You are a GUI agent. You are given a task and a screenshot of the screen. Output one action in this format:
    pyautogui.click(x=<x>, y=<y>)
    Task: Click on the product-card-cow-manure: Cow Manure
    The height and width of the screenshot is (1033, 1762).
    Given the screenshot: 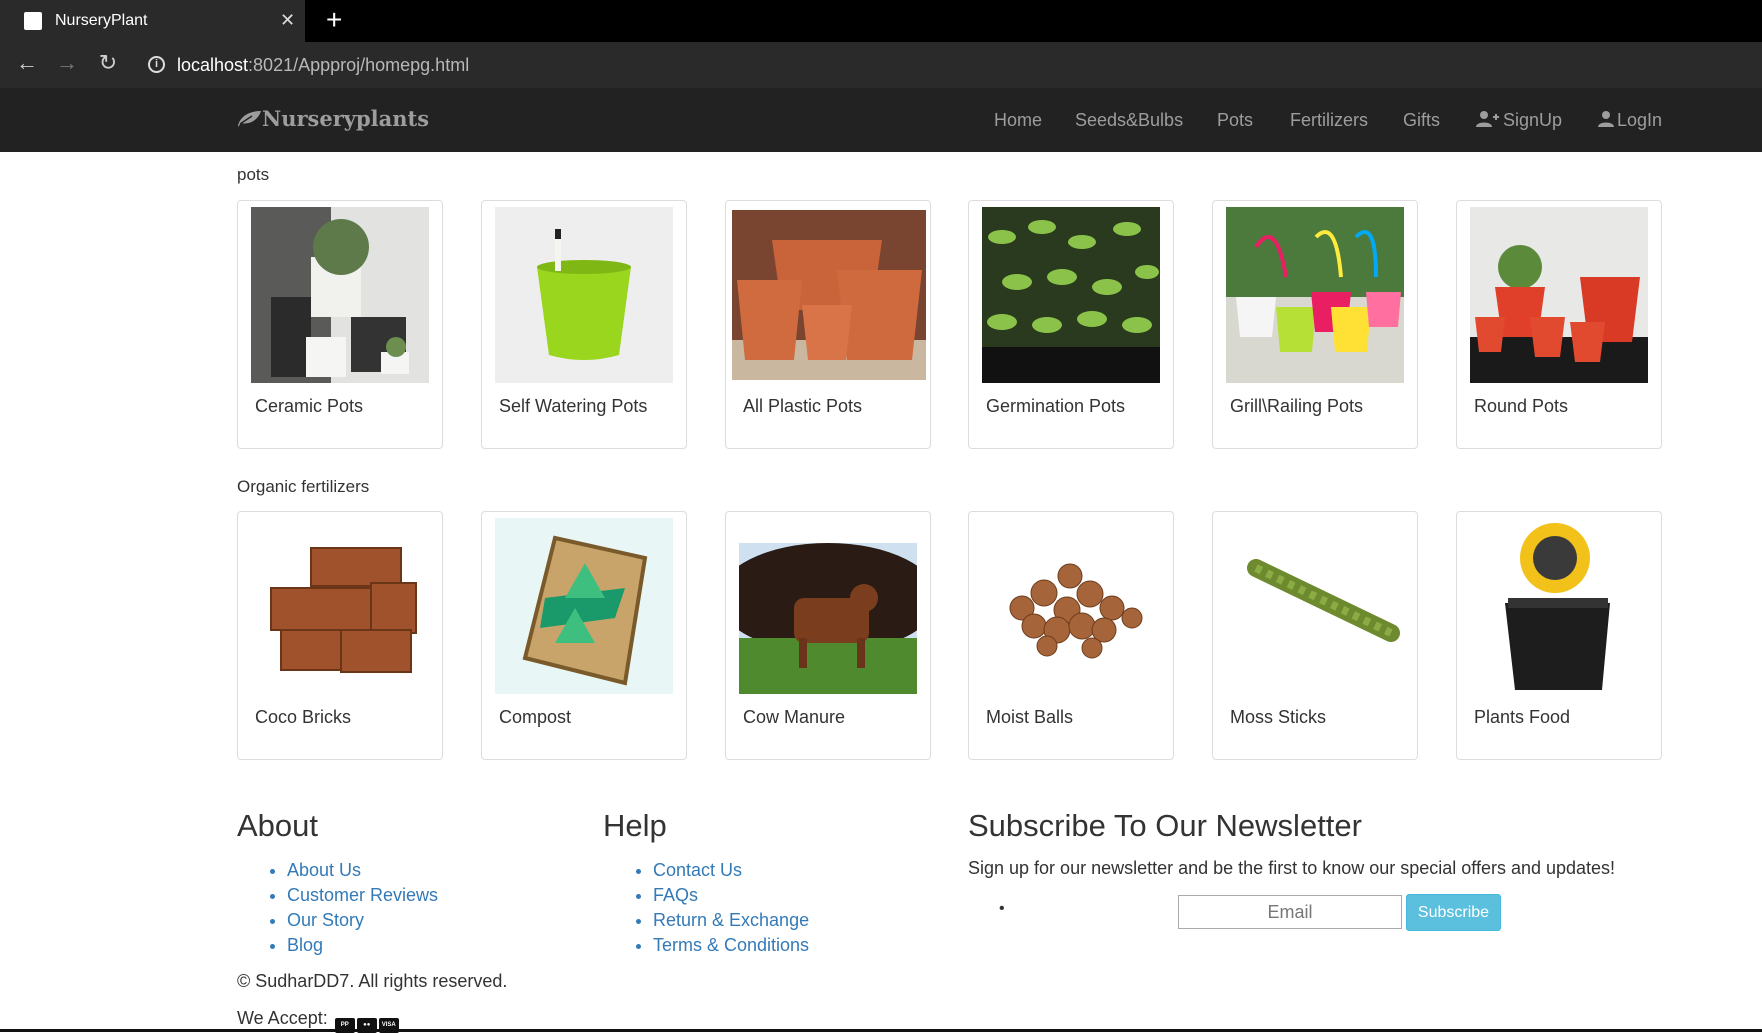 What is the action you would take?
    pyautogui.click(x=828, y=635)
    